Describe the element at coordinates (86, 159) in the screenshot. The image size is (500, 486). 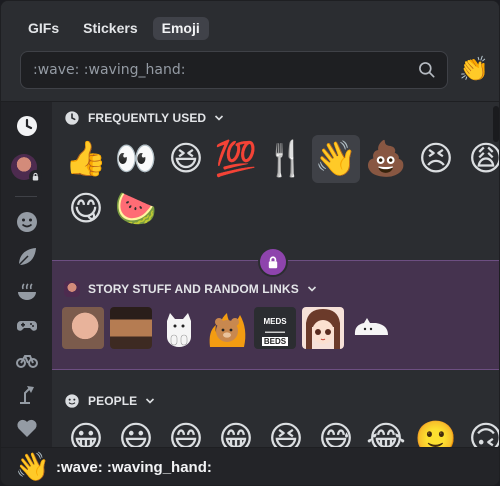
I see `emoji-cell: 👍` at that location.